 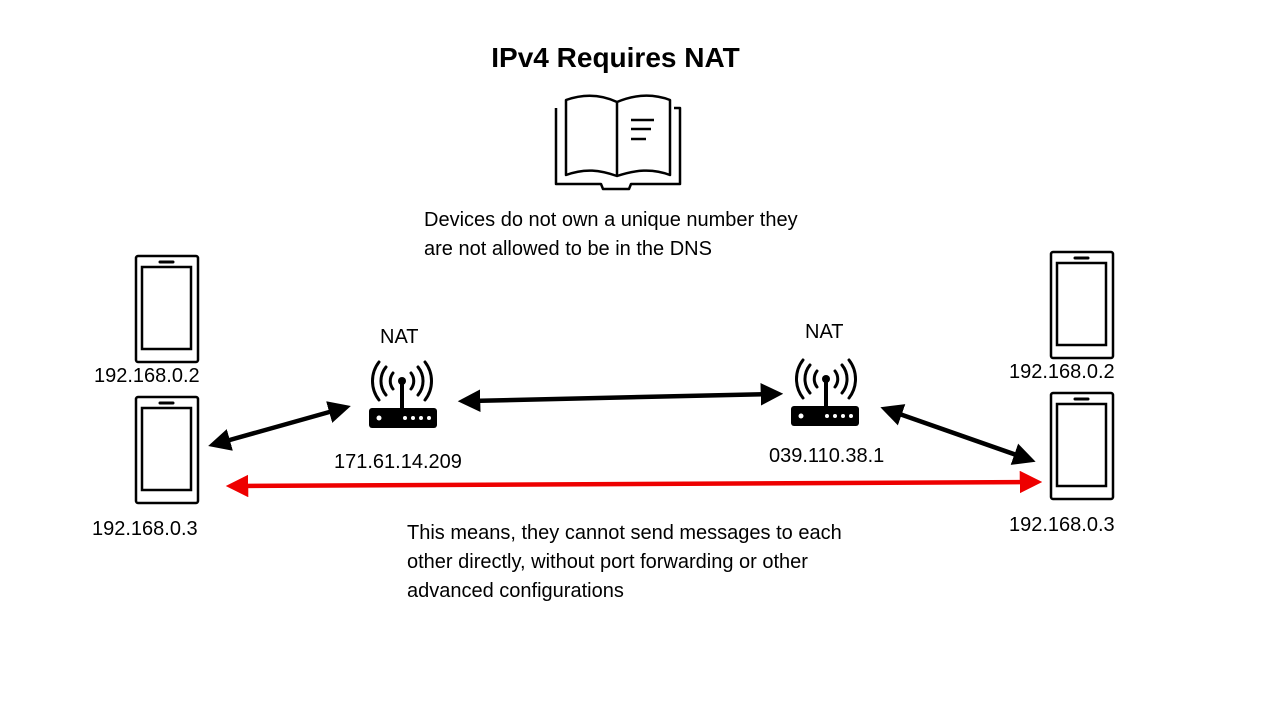 What do you see at coordinates (620, 397) in the screenshot?
I see `arrow-left-nat-to-right-nat` at bounding box center [620, 397].